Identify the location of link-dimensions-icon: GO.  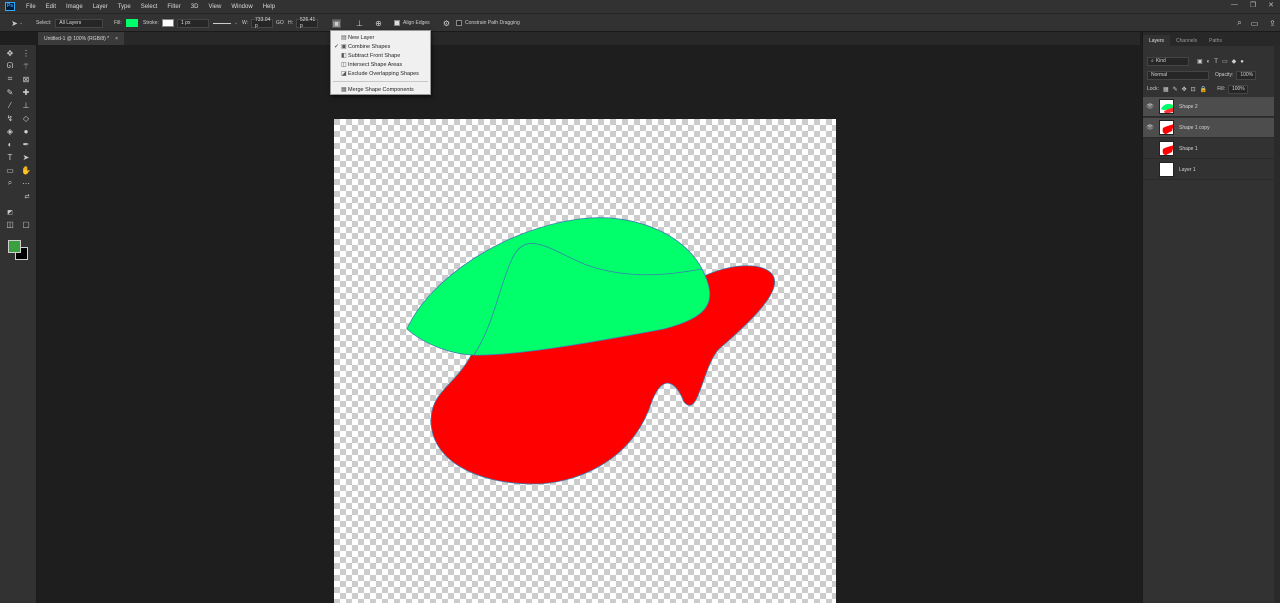
(280, 23).